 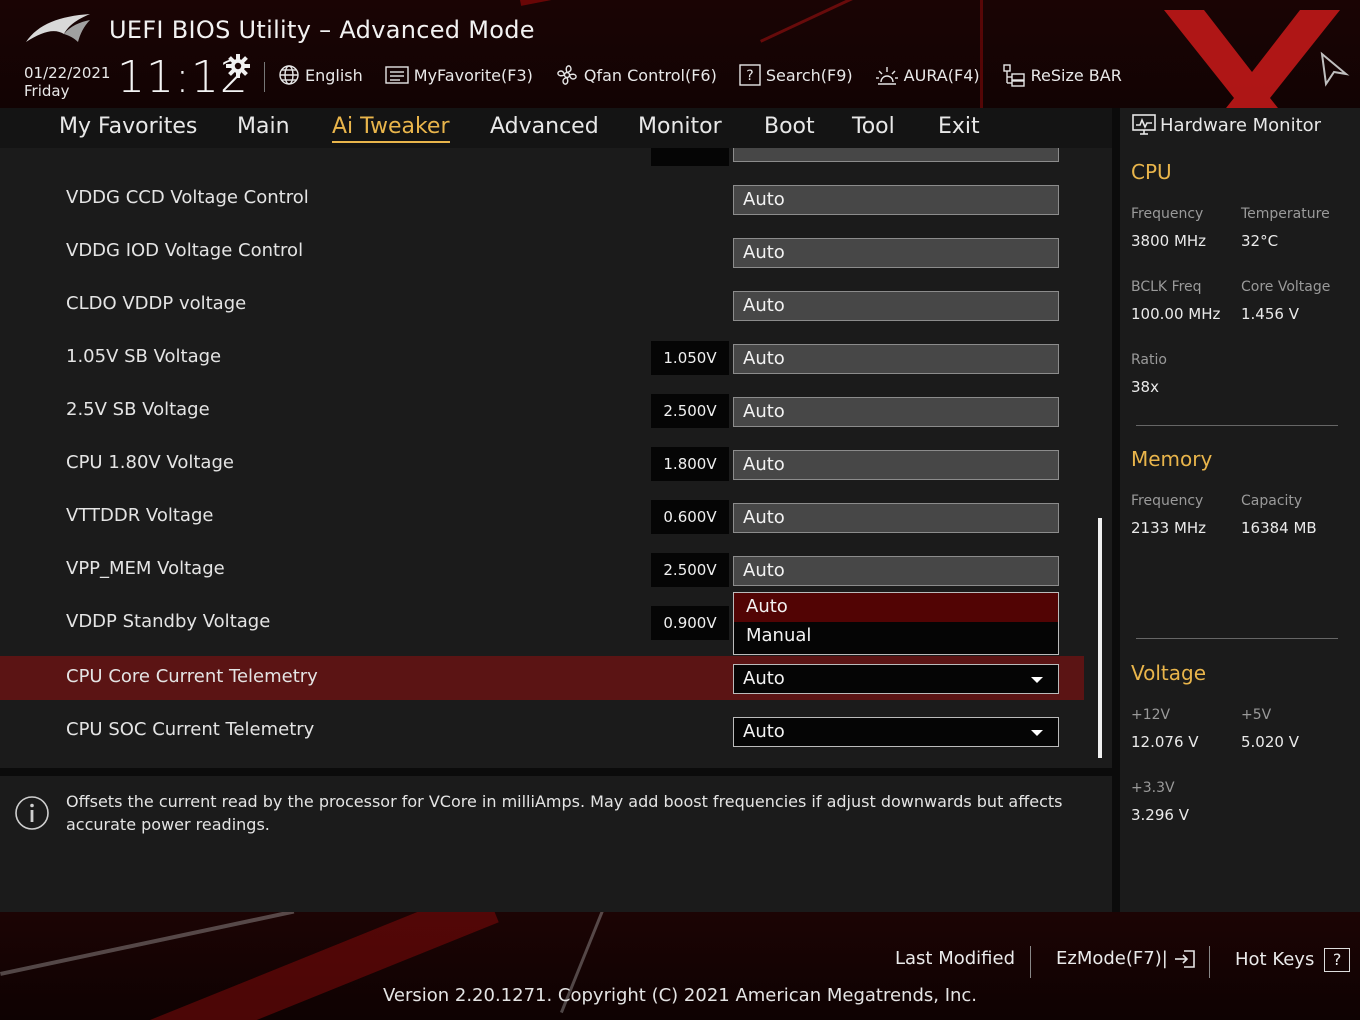 I want to click on setting-label: 1.05V SB Voltage, so click(x=144, y=356).